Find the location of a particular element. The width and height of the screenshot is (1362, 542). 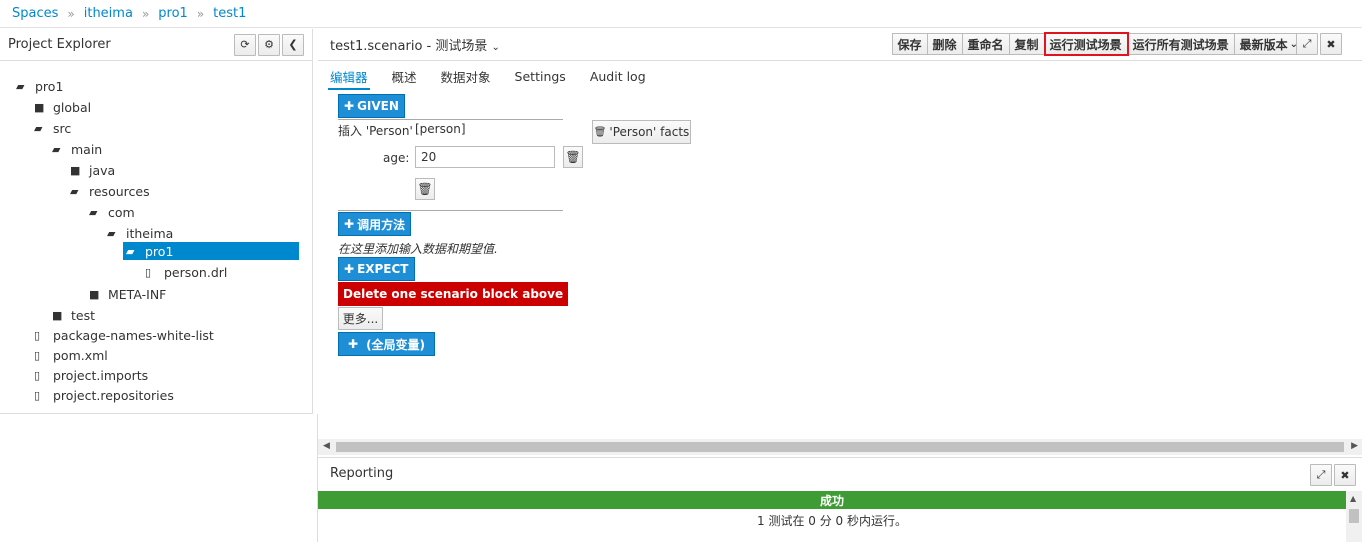

add-given-button: ✚ GIVEN is located at coordinates (371, 106).